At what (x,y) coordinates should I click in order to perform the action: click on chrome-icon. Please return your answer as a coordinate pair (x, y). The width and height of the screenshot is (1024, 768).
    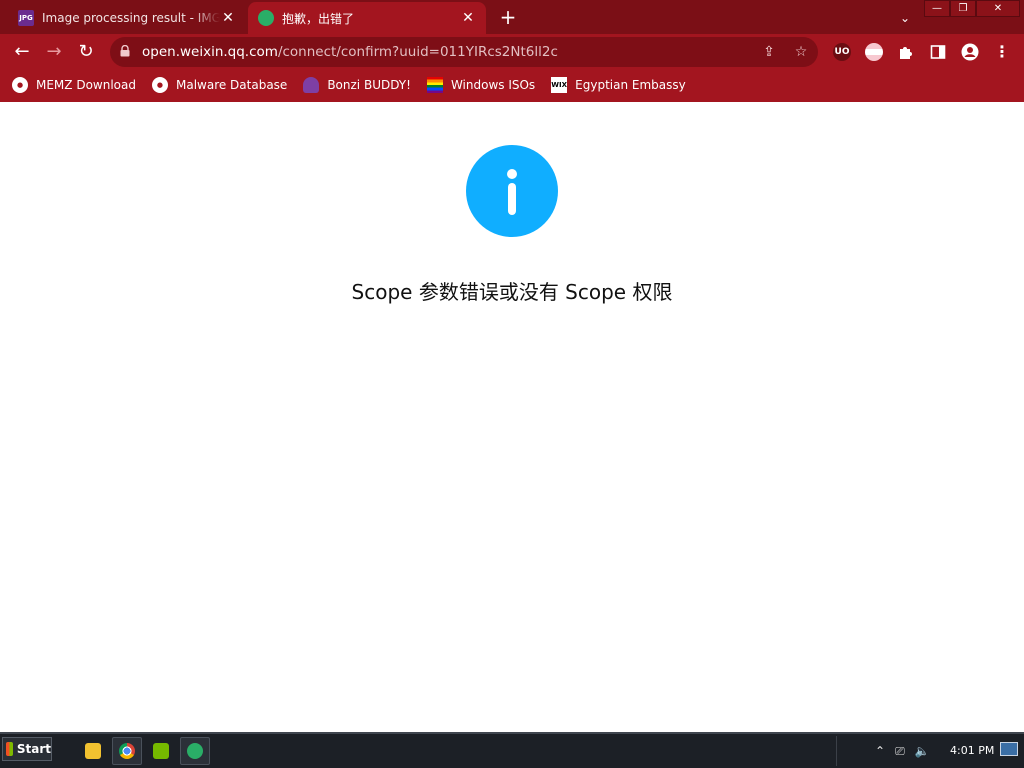
    Looking at the image, I should click on (127, 751).